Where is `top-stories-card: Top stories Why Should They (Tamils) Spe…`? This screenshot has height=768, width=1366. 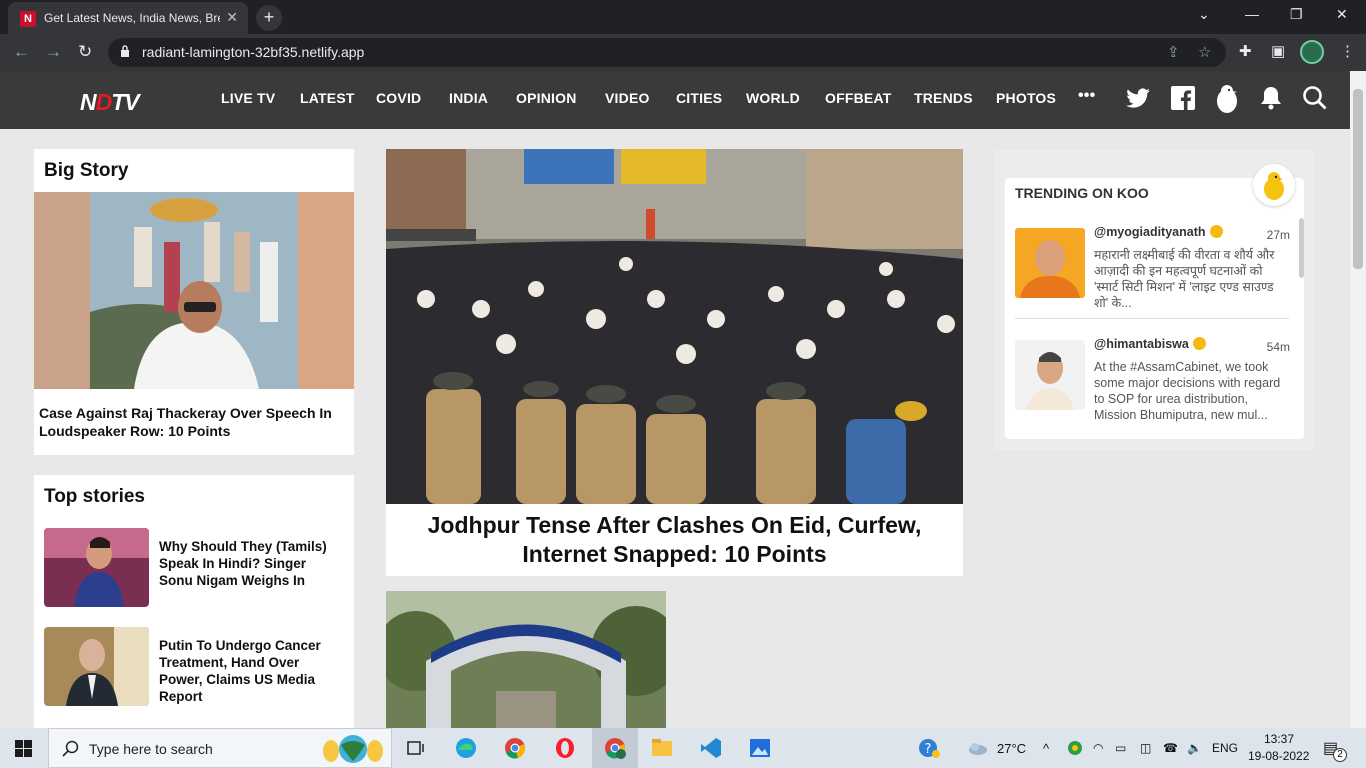 top-stories-card: Top stories Why Should They (Tamils) Spe… is located at coordinates (194, 601).